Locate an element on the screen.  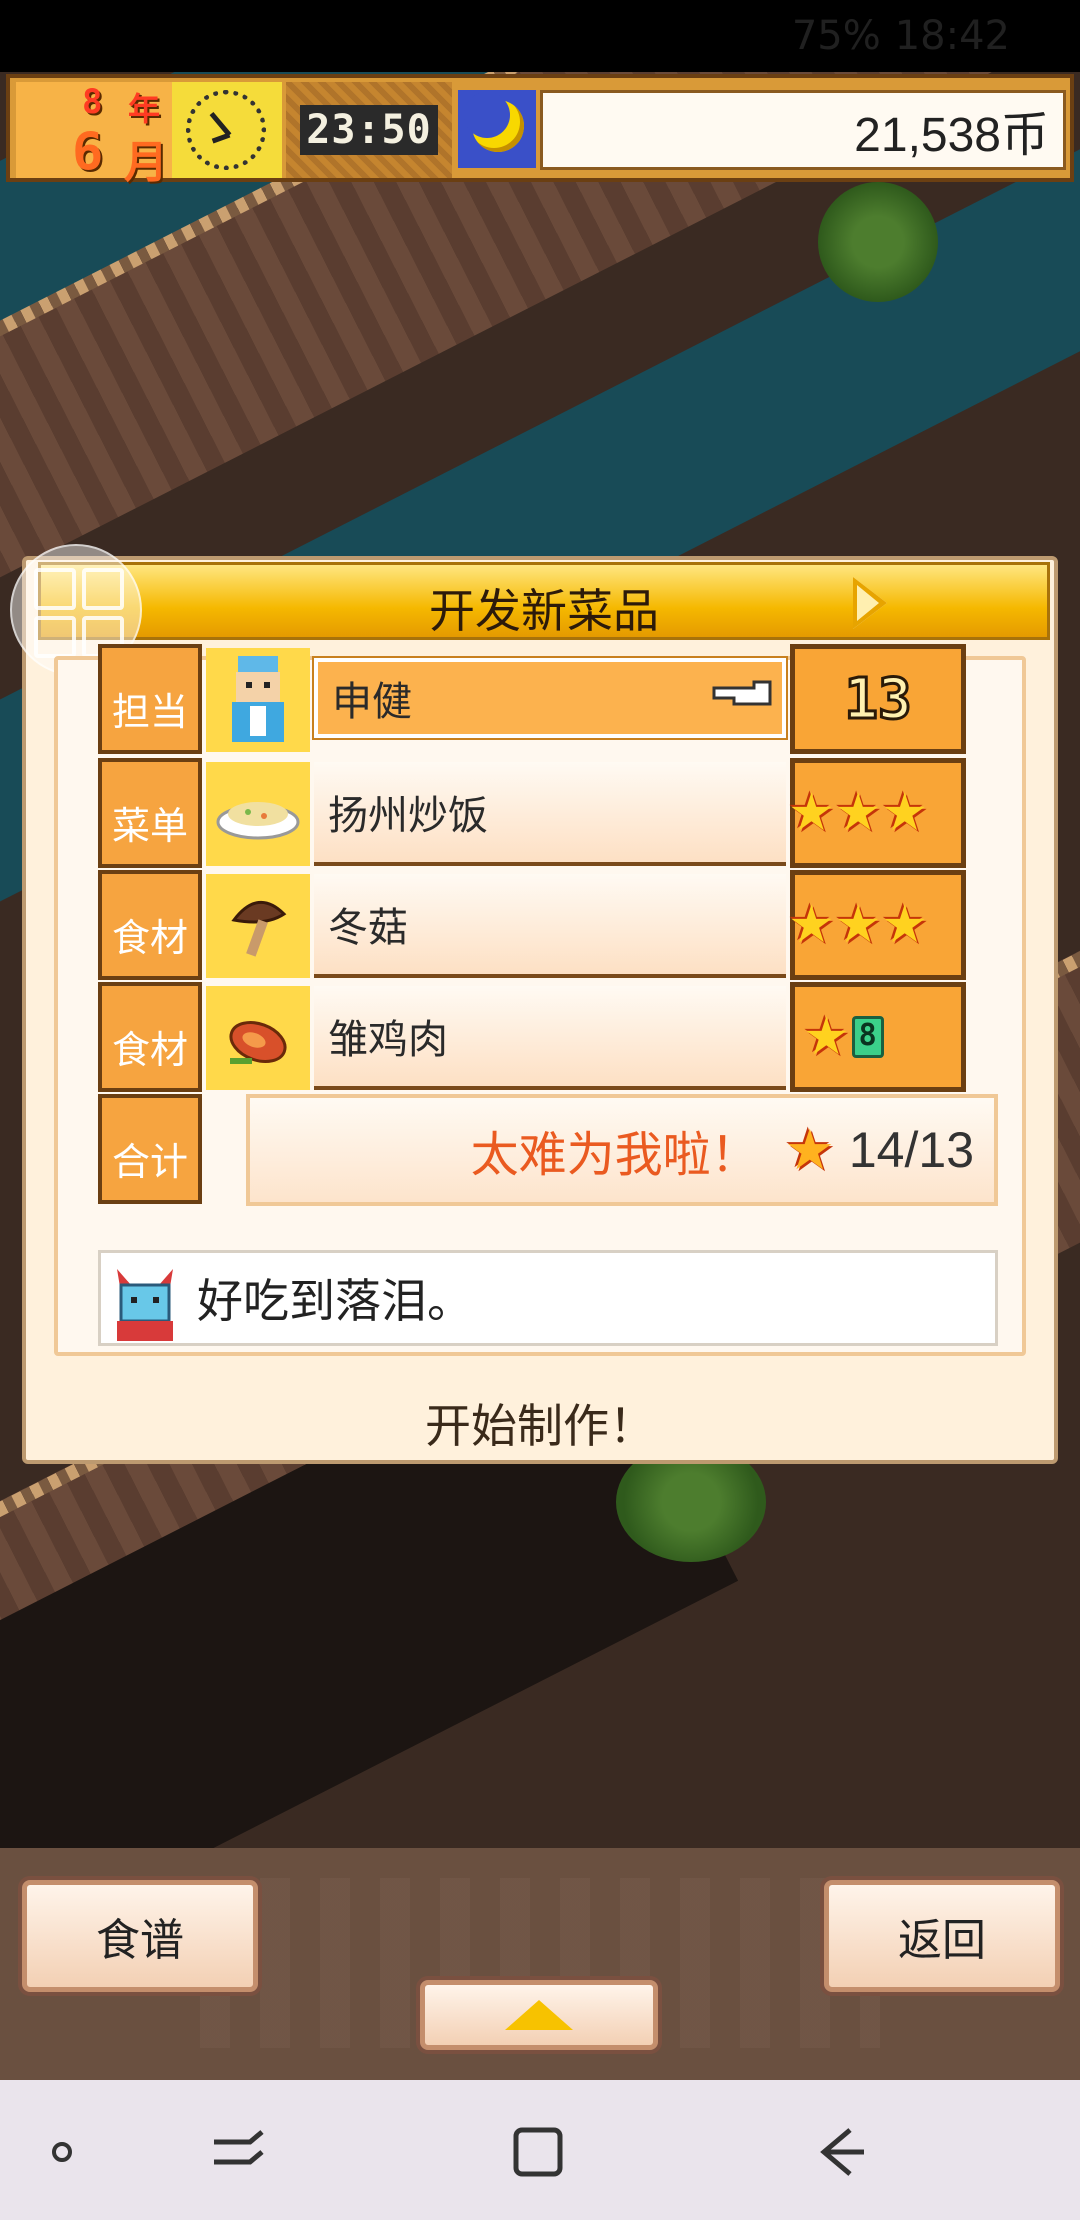
ingredient-name-1: 冬菇 is located at coordinates (550, 926).